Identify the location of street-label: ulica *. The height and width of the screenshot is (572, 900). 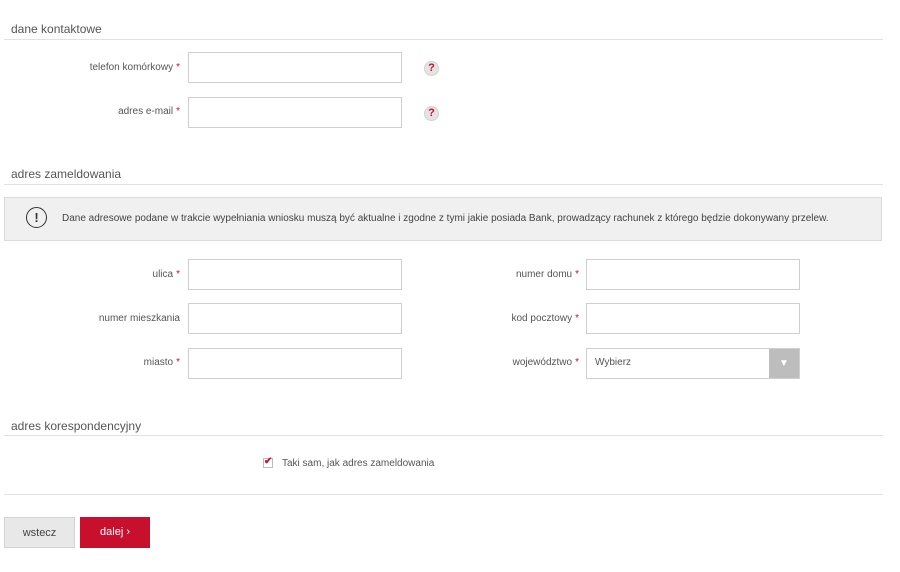
(166, 274).